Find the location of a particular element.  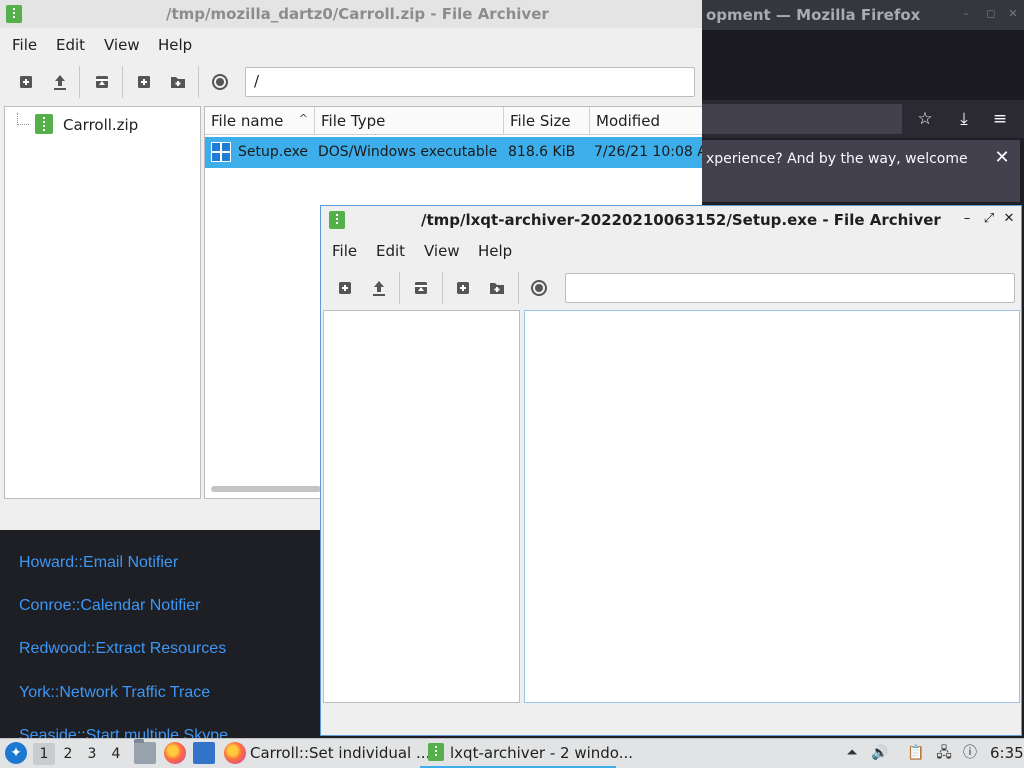

show-desktop-icon is located at coordinates (204, 753).